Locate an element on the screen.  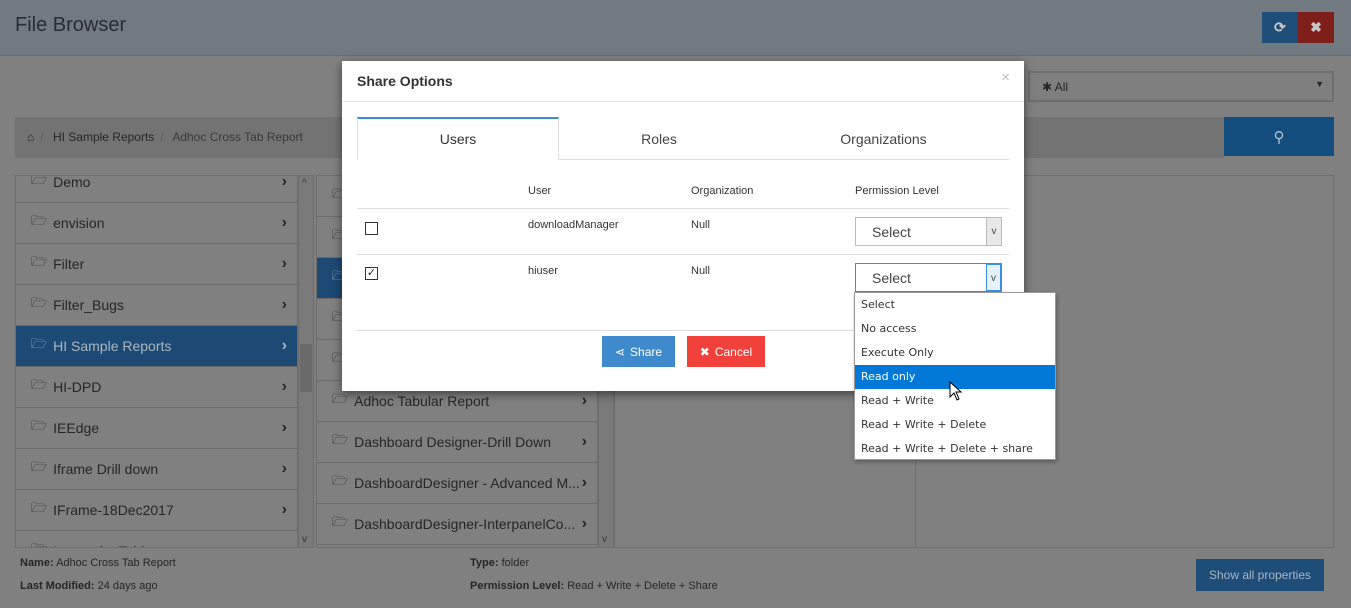
filter-select: ✱ All ▼ is located at coordinates (1181, 86).